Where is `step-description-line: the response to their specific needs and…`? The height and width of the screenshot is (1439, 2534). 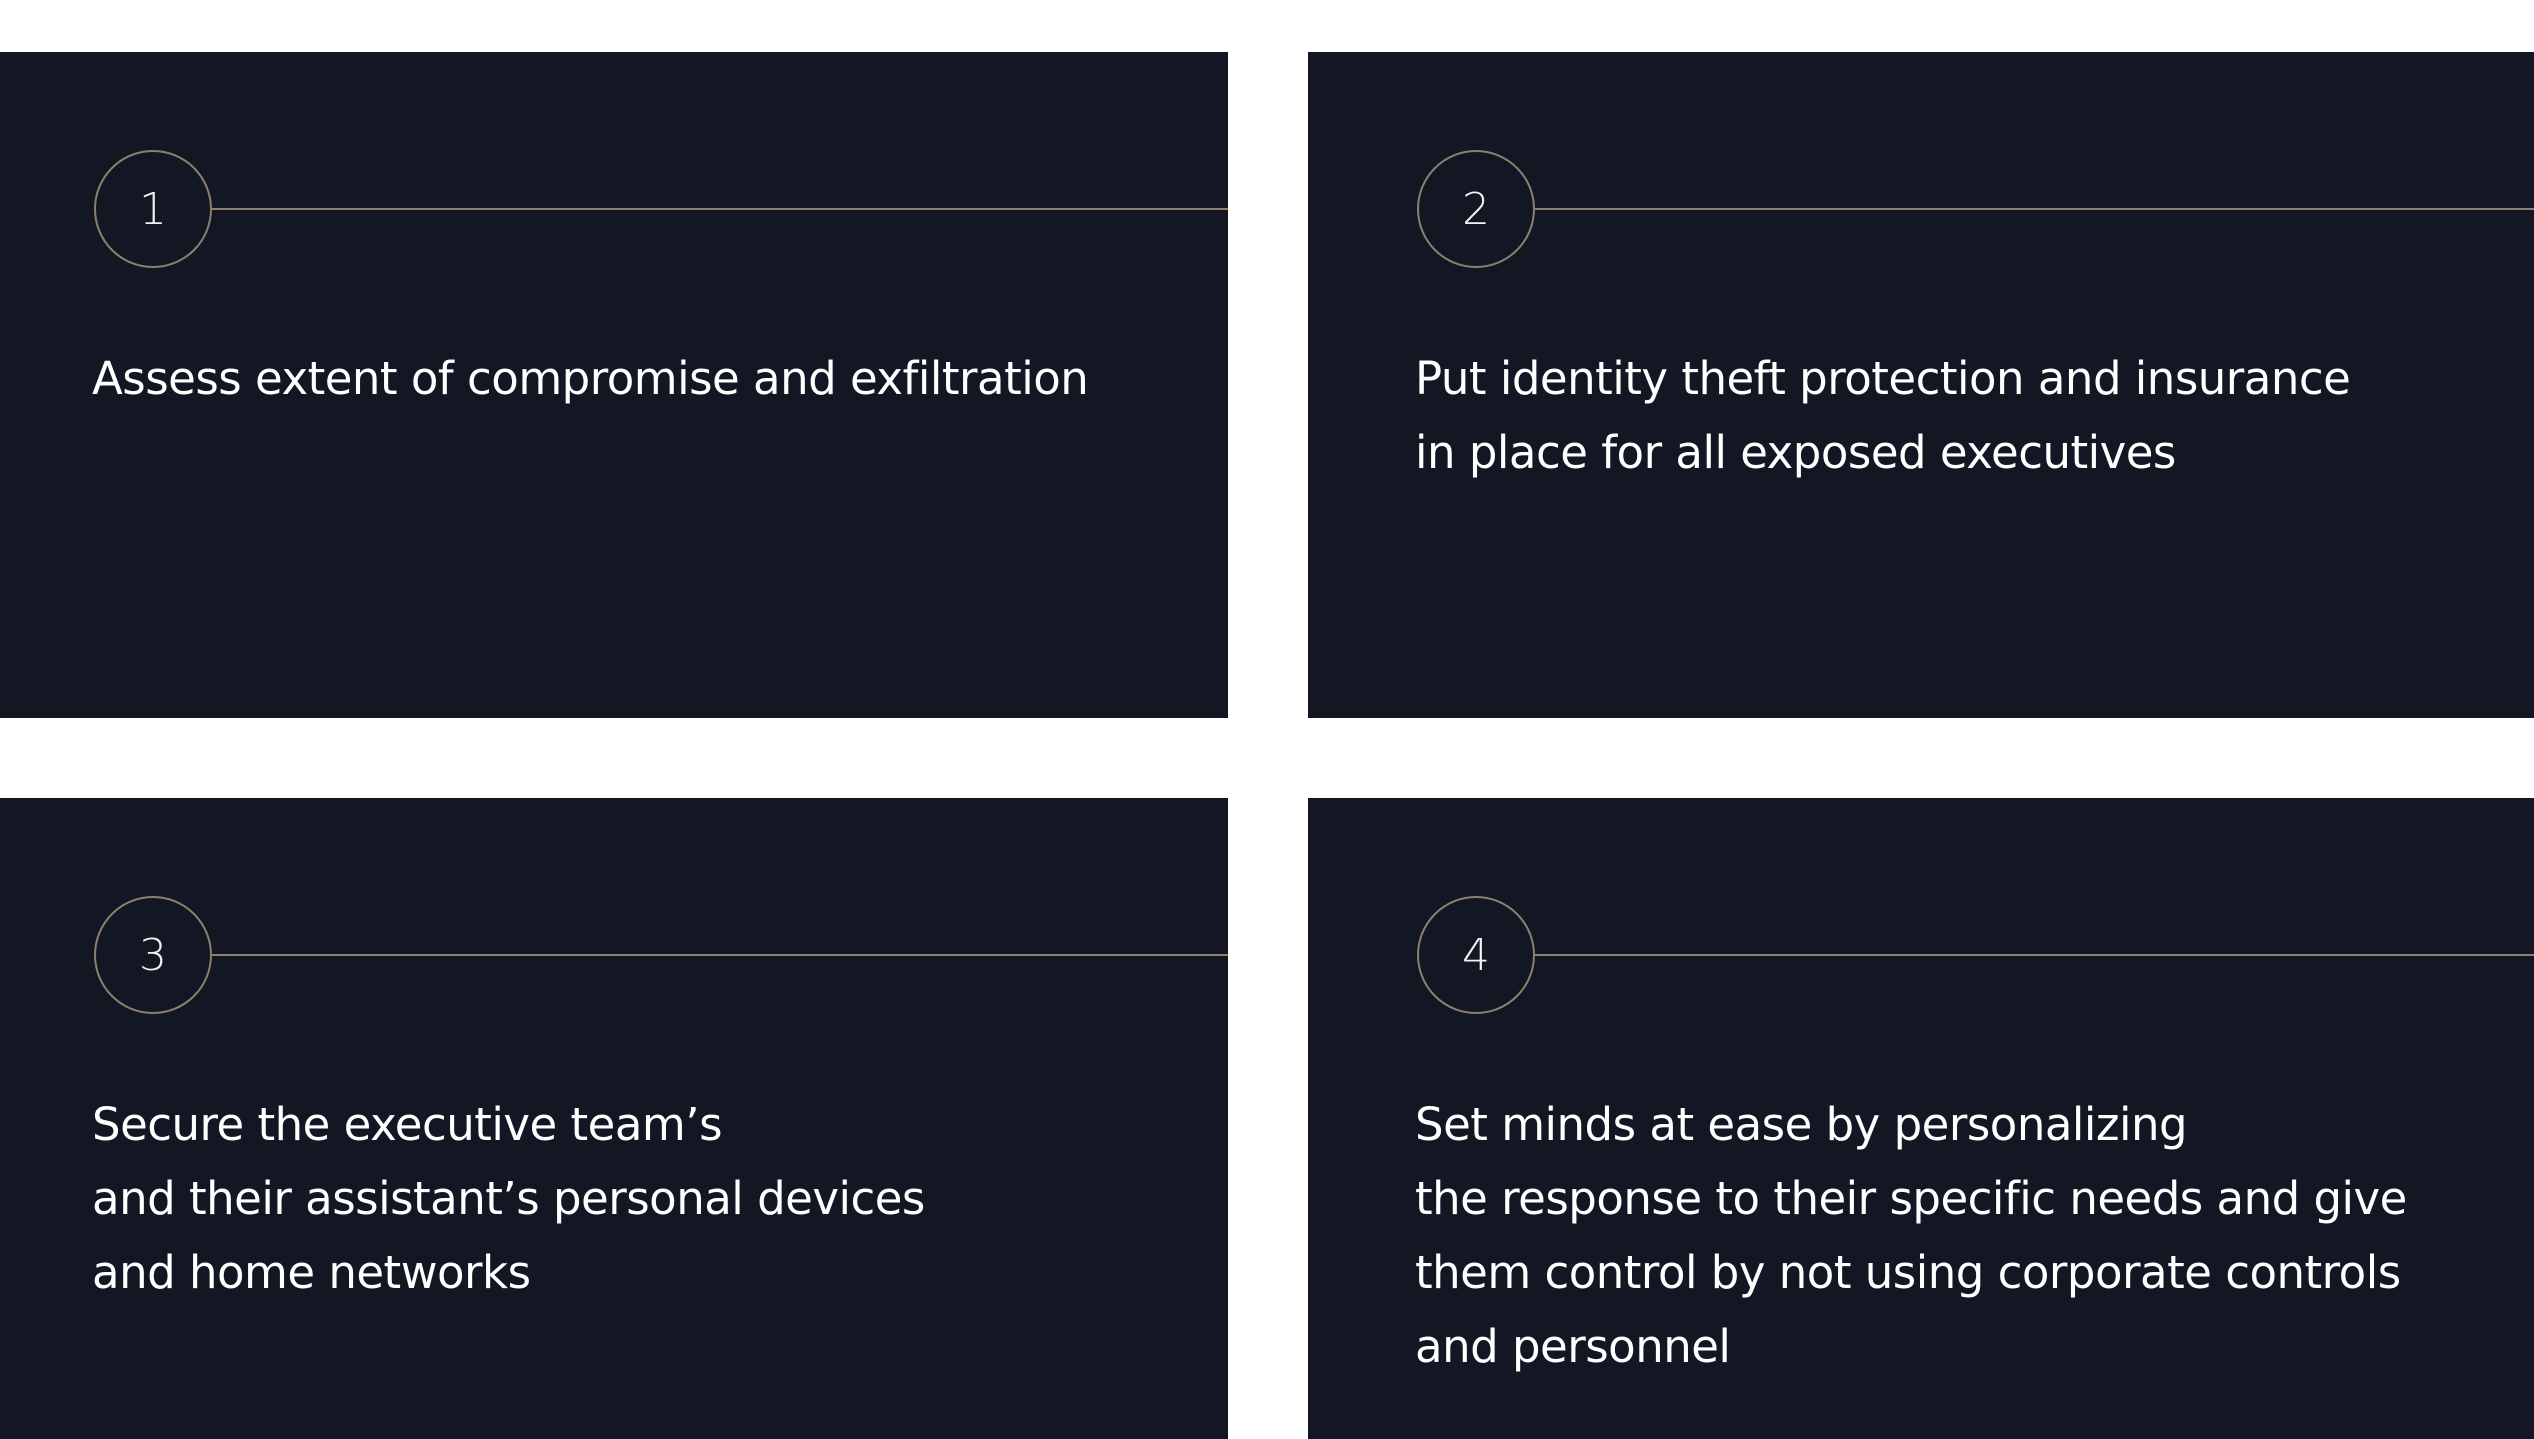 step-description-line: the response to their specific needs and… is located at coordinates (1911, 1198).